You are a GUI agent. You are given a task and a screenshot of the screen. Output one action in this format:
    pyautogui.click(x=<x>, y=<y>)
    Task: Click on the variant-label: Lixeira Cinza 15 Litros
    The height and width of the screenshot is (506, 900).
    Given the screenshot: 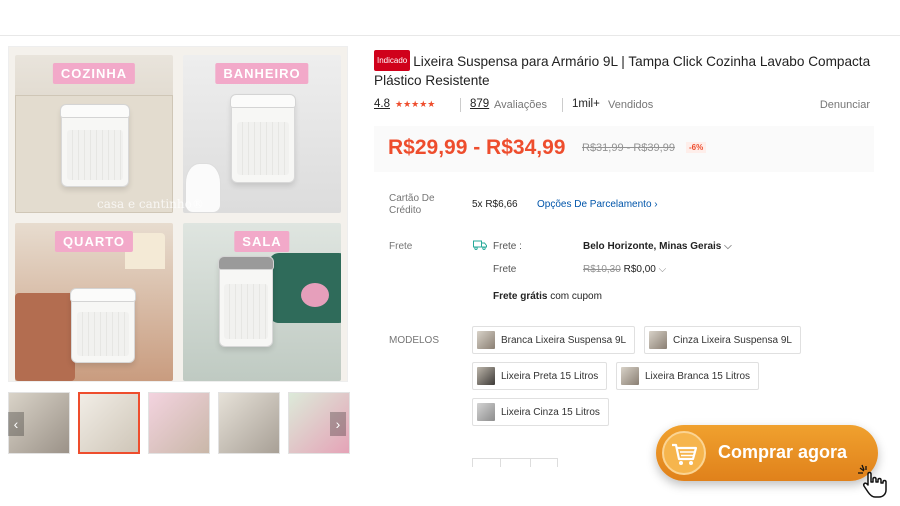 What is the action you would take?
    pyautogui.click(x=550, y=412)
    